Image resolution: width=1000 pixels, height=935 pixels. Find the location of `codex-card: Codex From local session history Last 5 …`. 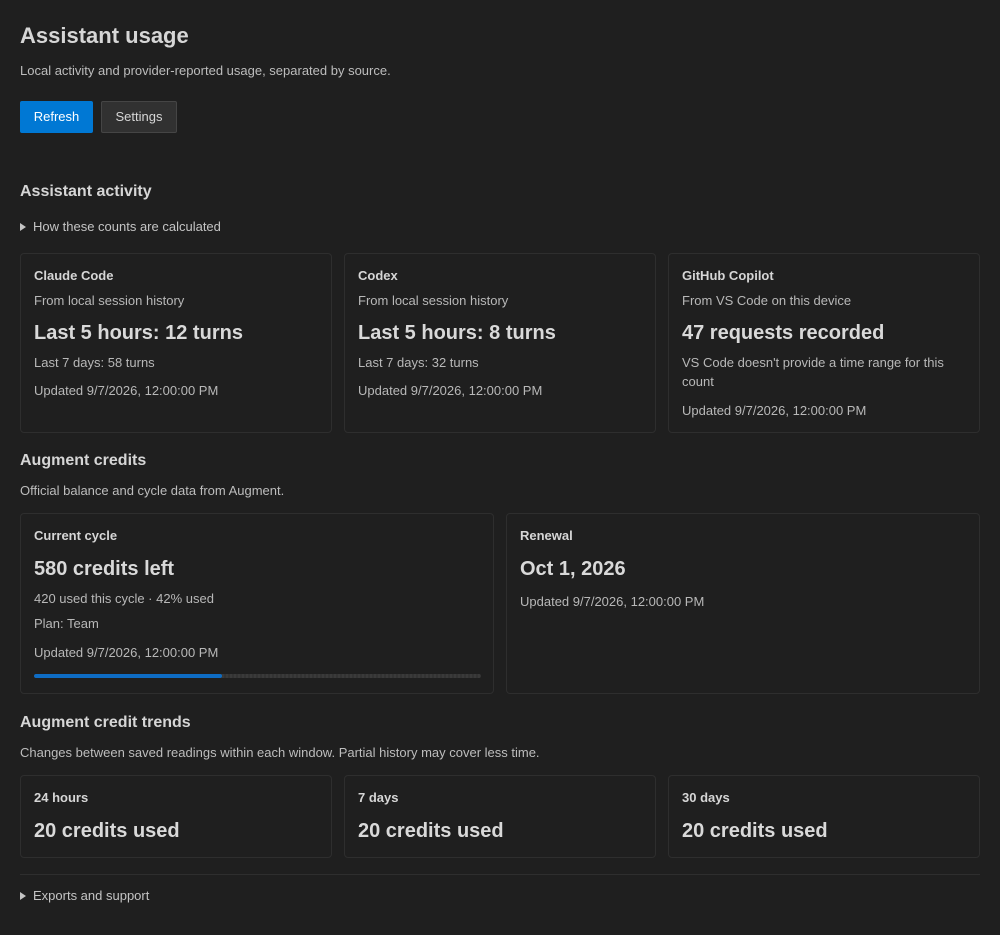

codex-card: Codex From local session history Last 5 … is located at coordinates (500, 343).